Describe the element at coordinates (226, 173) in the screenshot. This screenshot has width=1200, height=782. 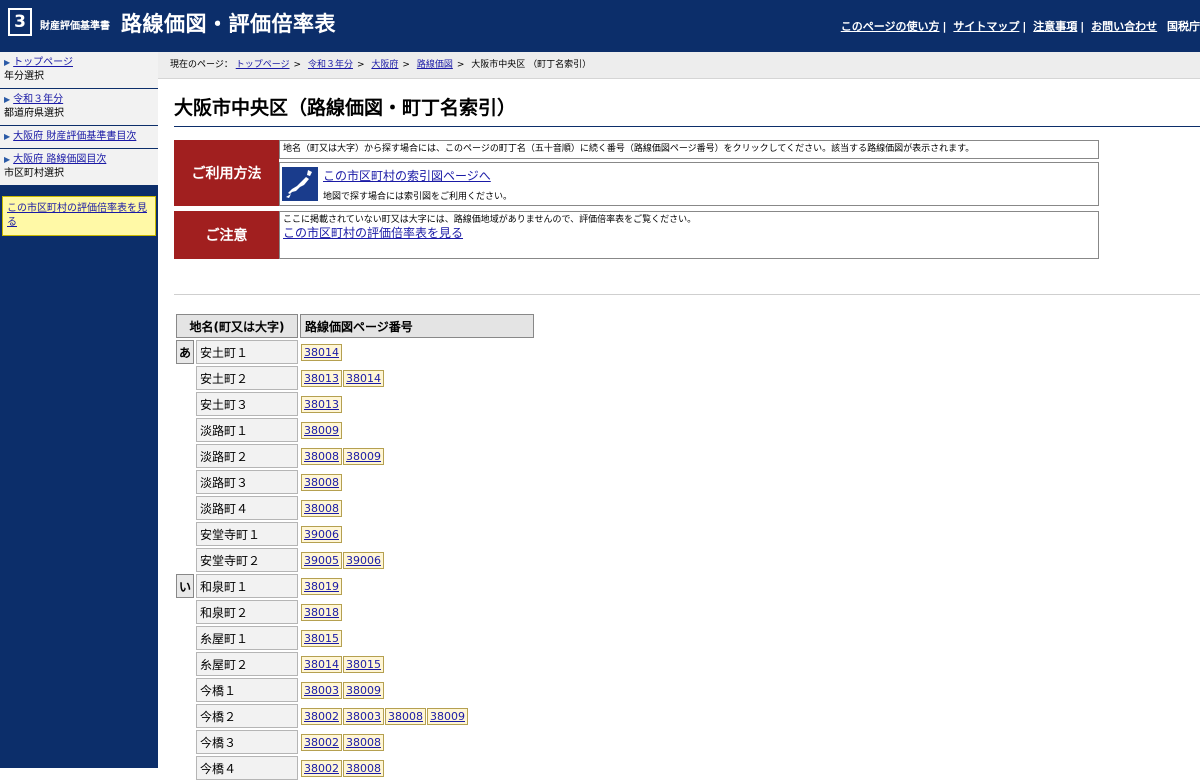
I see `usage-label: ご利用方法` at that location.